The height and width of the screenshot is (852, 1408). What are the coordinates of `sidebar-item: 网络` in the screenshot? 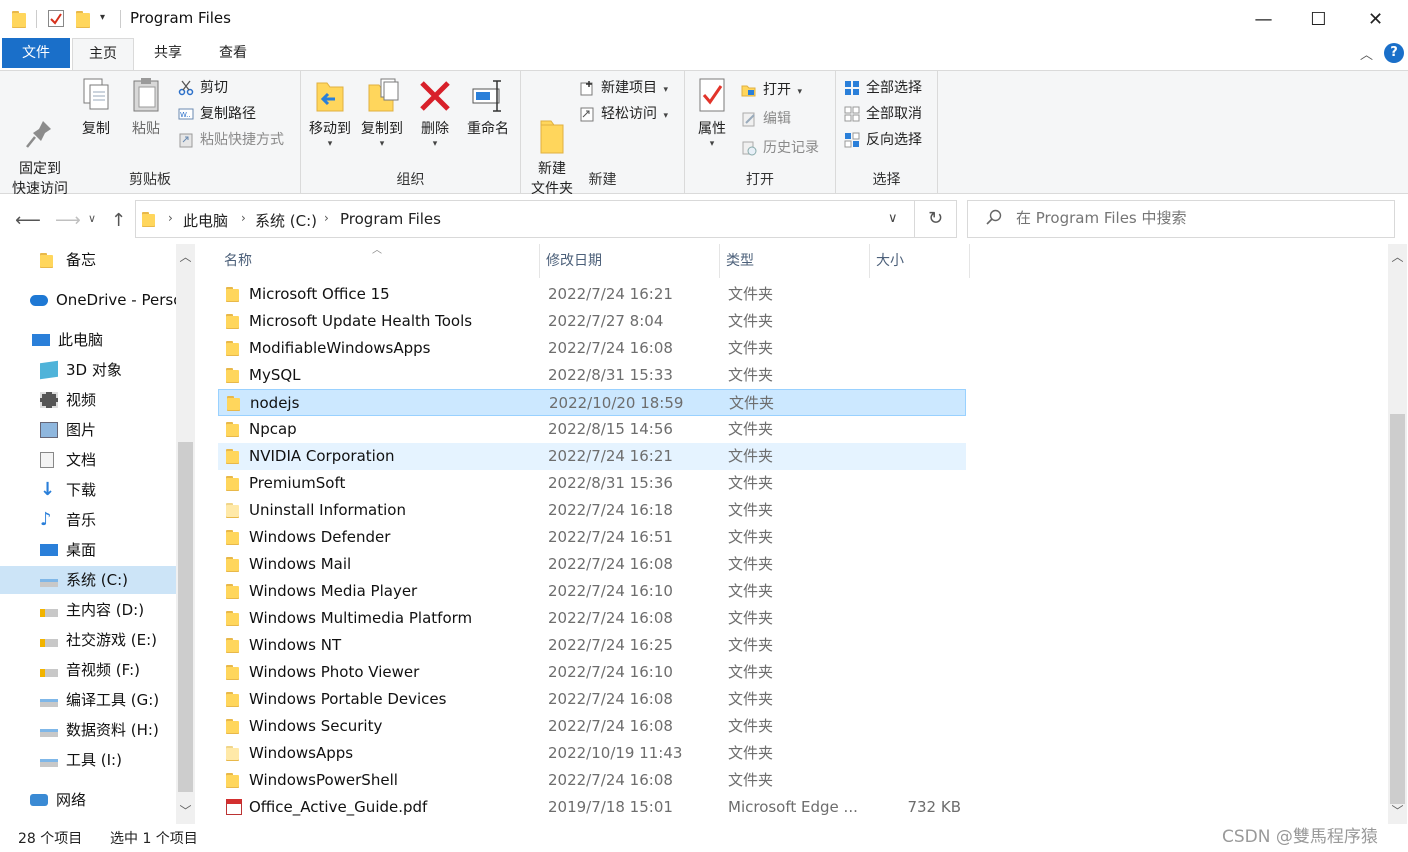 It's located at (88, 800).